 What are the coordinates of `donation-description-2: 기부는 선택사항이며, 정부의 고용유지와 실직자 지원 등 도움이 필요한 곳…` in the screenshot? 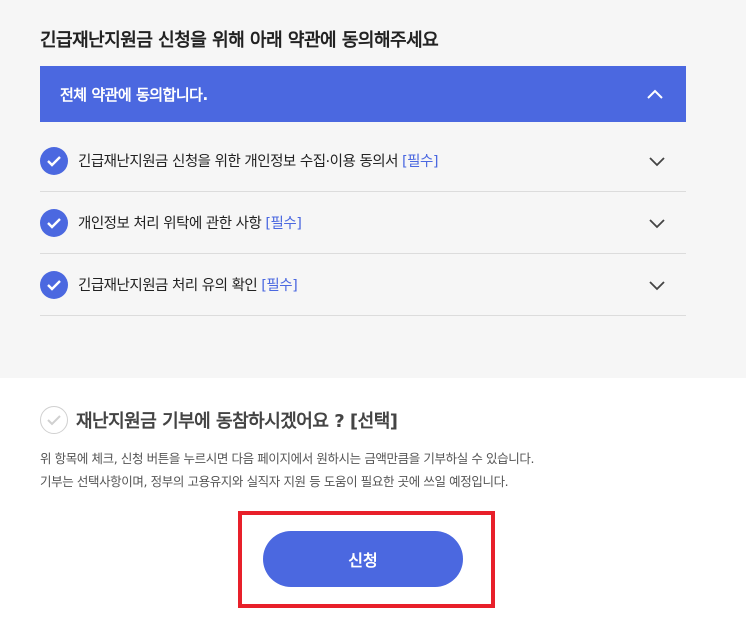 It's located at (274, 481).